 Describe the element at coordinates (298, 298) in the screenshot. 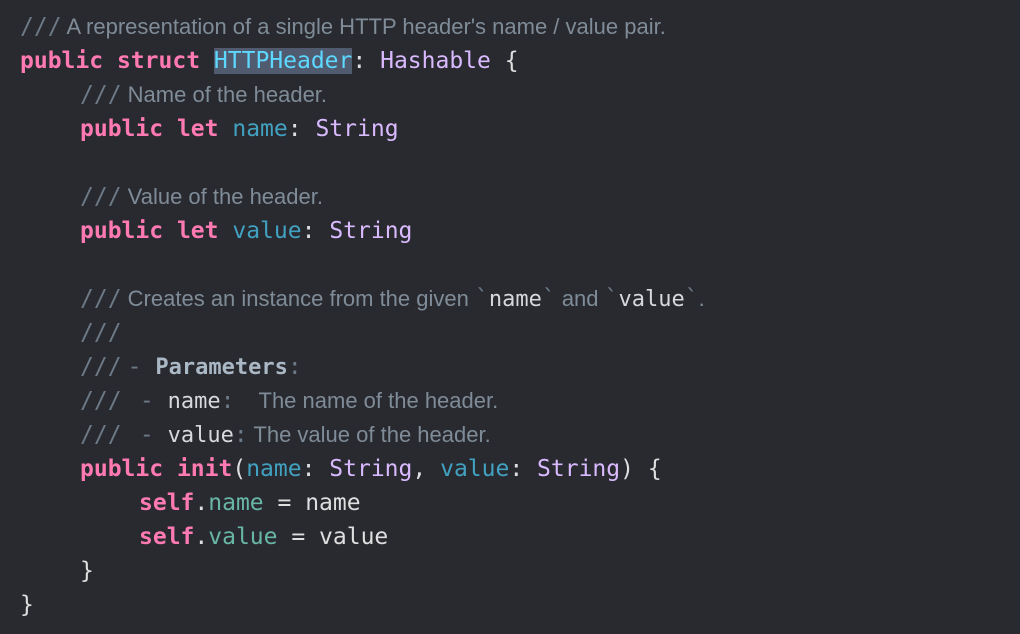

I see `init-doc-comment: Creates an instance from the given` at that location.